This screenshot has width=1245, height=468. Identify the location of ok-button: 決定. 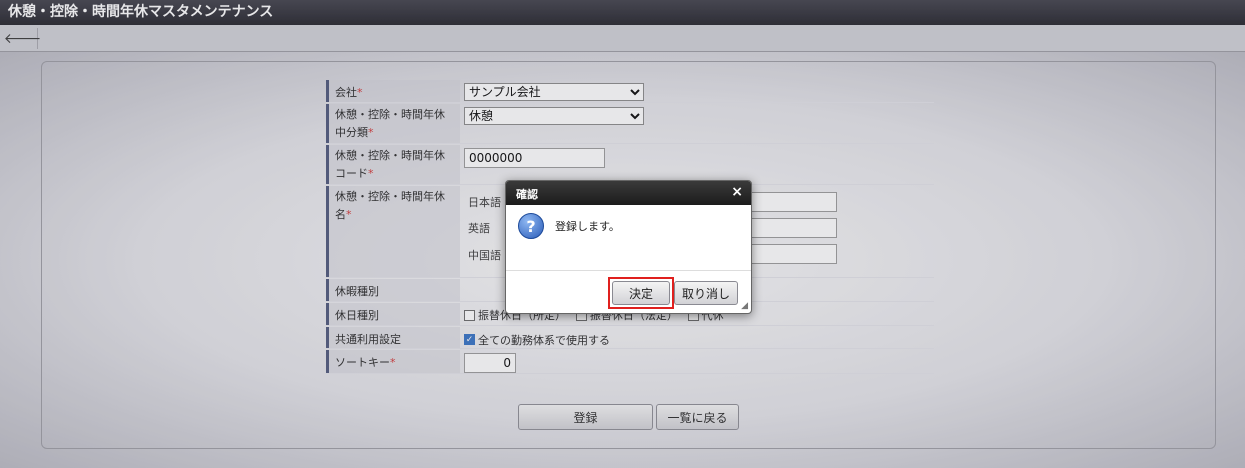
(641, 293).